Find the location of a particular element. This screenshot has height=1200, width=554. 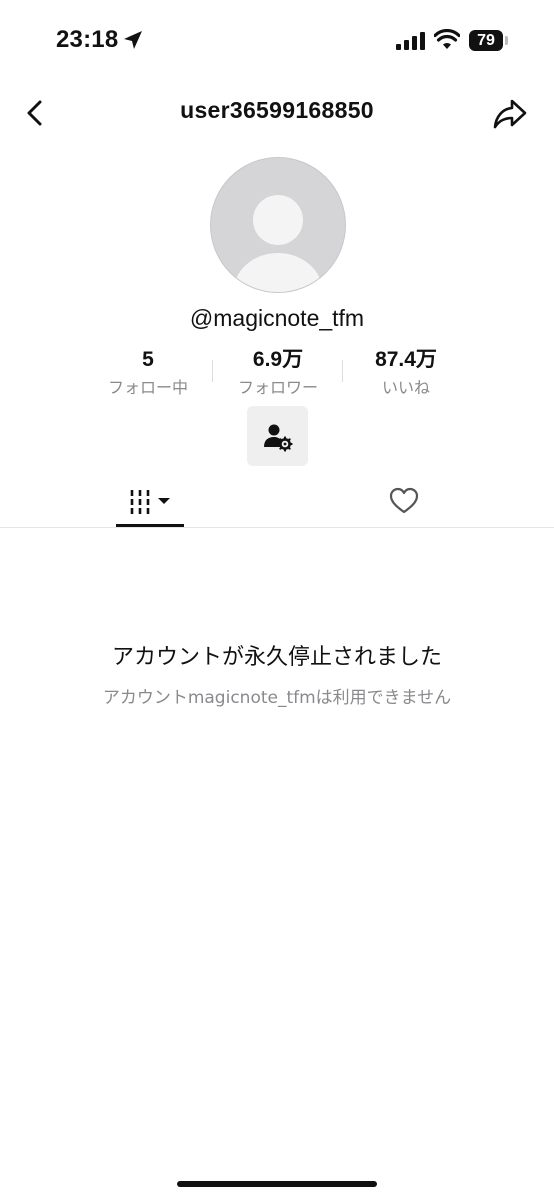

grid-bars-dropdown-icon is located at coordinates (150, 502).